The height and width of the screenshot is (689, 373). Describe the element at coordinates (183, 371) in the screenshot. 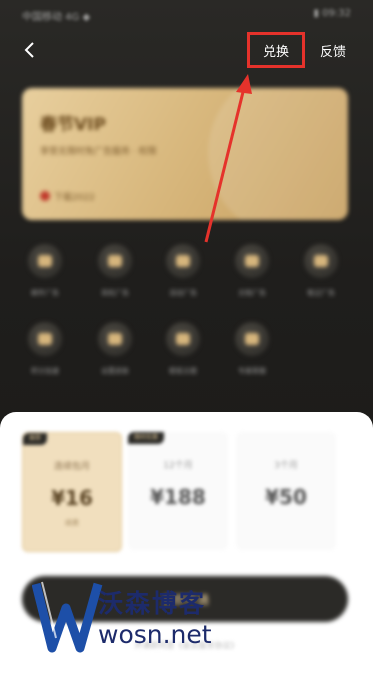

I see `benefit-label: 壁纸主题` at that location.